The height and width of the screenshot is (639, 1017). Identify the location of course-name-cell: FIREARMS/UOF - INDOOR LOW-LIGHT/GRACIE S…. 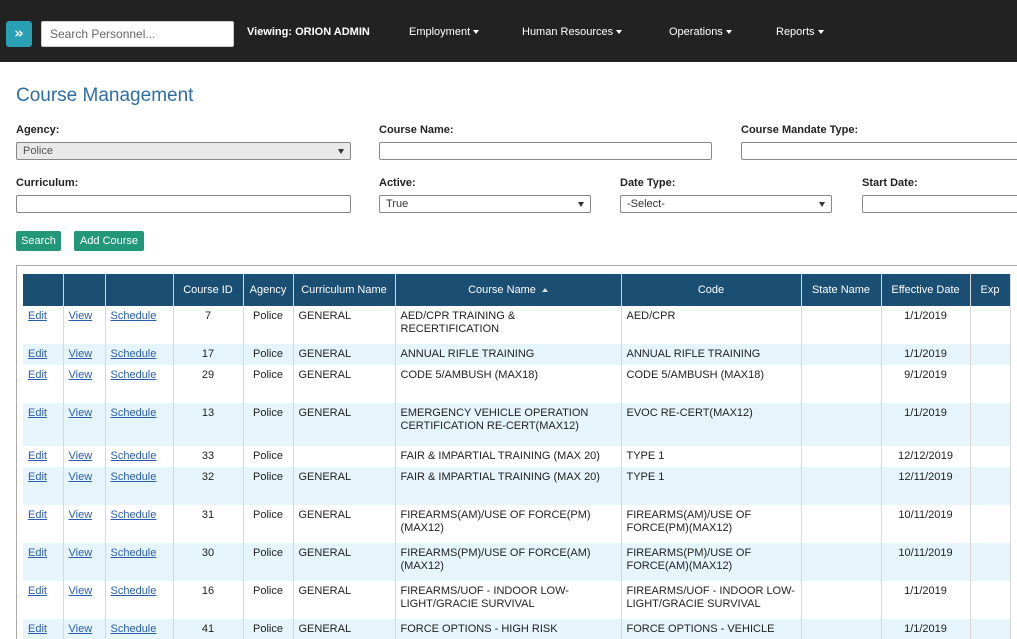
(508, 600).